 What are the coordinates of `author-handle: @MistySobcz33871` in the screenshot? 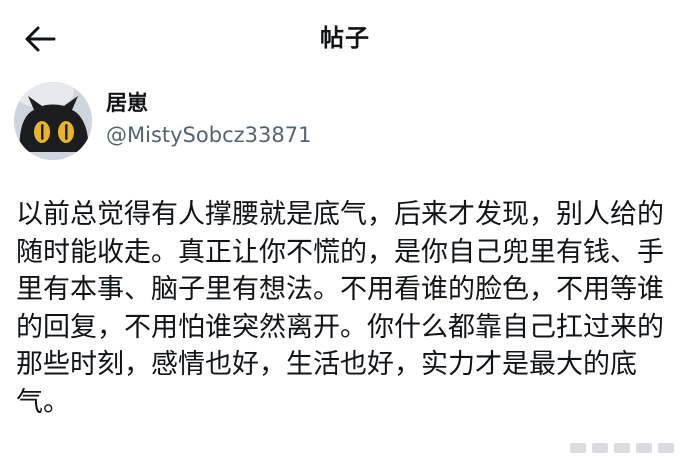 It's located at (208, 135).